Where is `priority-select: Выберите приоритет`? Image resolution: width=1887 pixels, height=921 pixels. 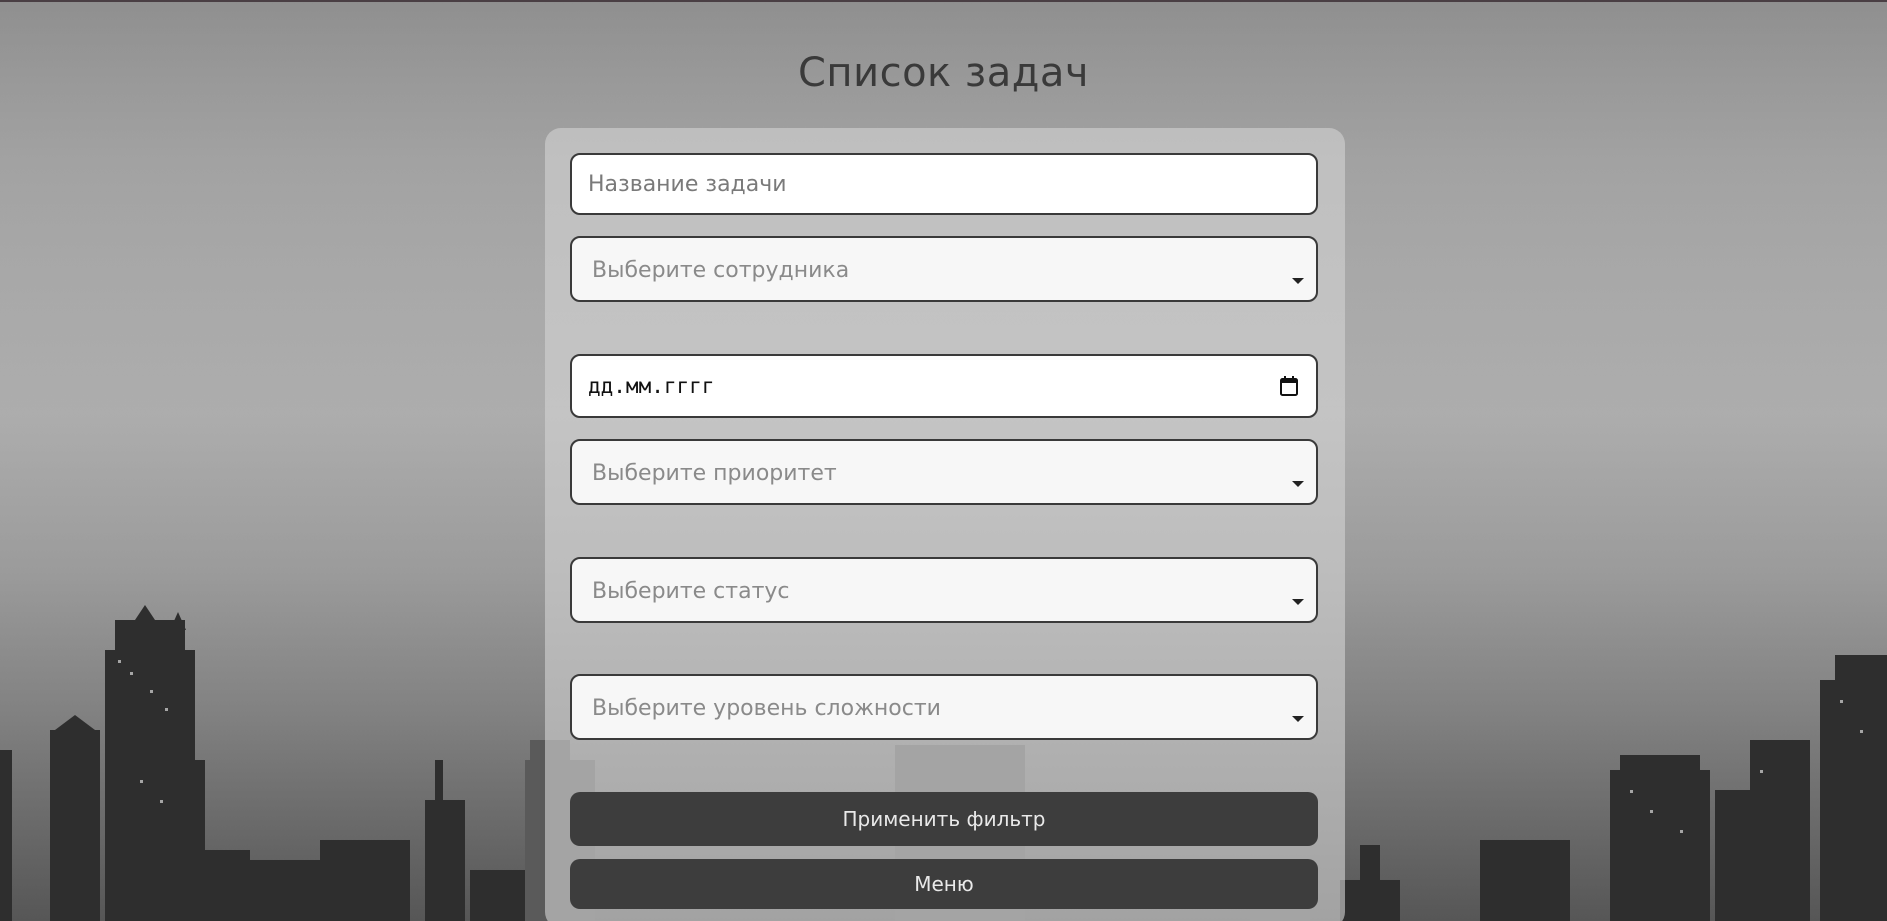
priority-select: Выберите приоритет is located at coordinates (944, 472).